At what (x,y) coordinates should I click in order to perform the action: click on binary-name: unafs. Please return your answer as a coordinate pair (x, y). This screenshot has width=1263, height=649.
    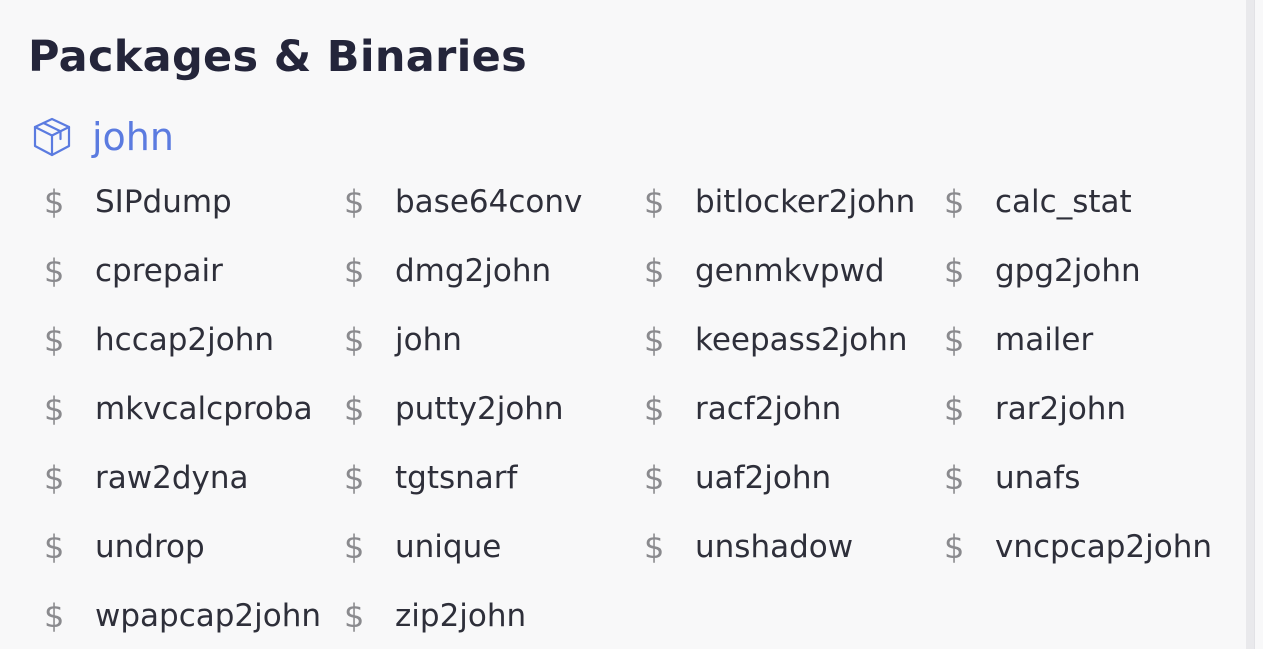
    Looking at the image, I should click on (1038, 477).